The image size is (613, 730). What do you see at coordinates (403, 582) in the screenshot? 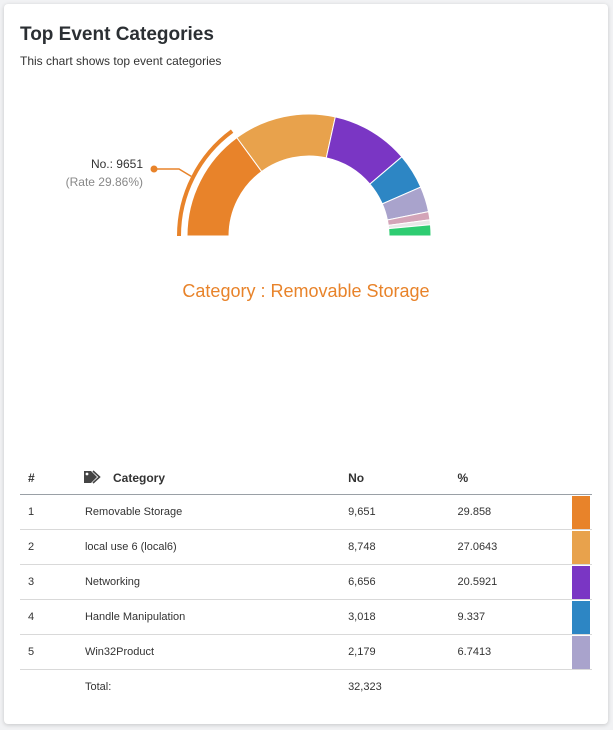
I see `row-count: 6,656` at bounding box center [403, 582].